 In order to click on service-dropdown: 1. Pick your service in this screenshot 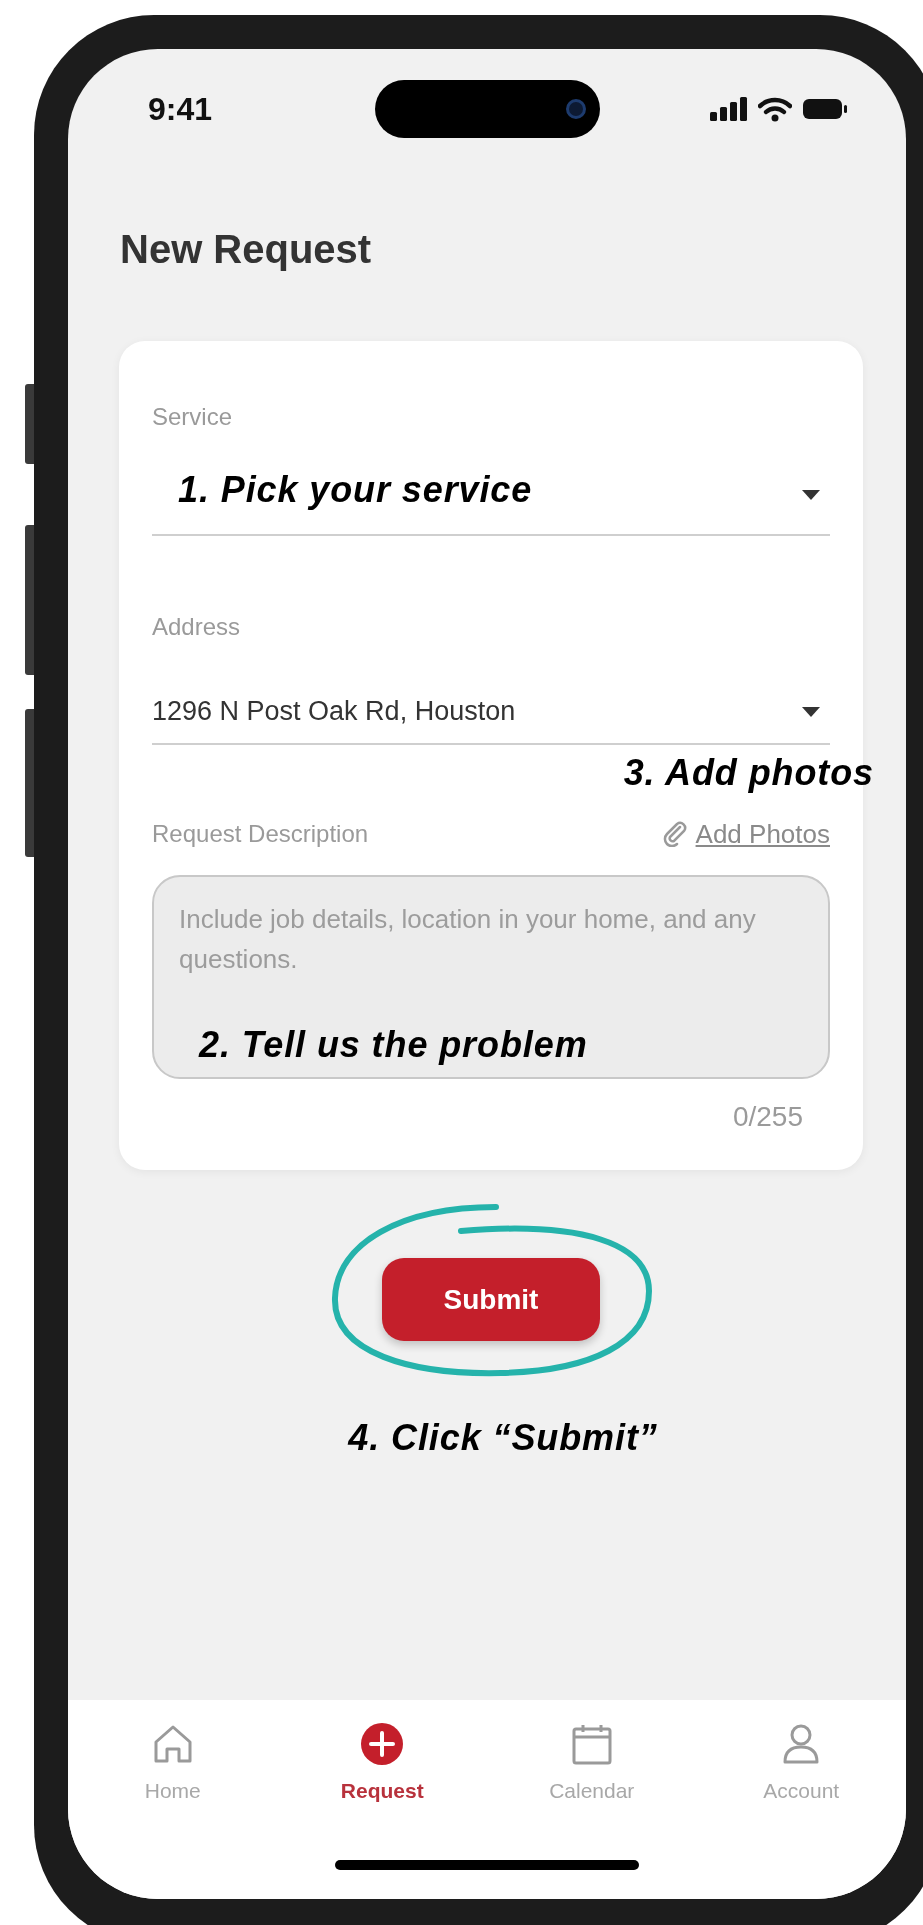, I will do `click(491, 483)`.